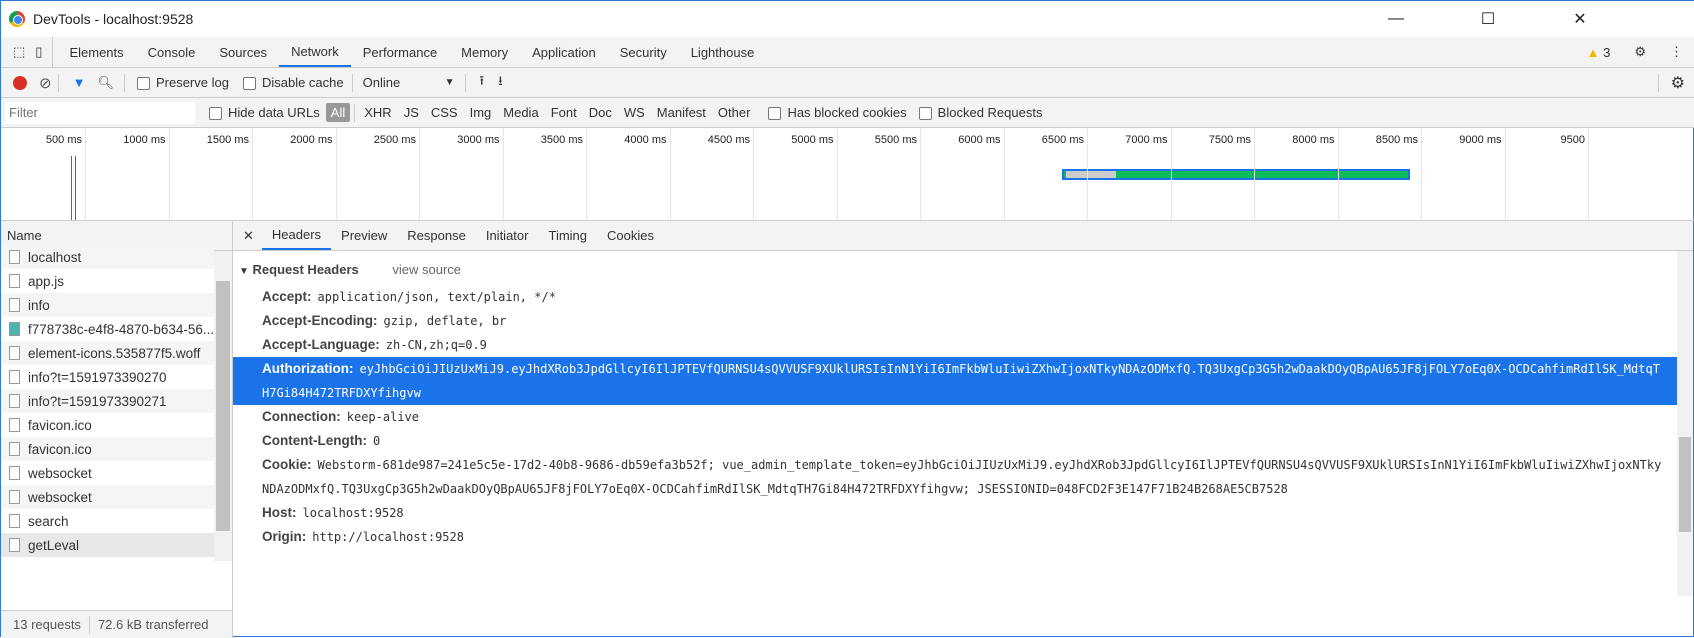 The height and width of the screenshot is (638, 1694). Describe the element at coordinates (63, 140) in the screenshot. I see `tick-label: 500 ms` at that location.